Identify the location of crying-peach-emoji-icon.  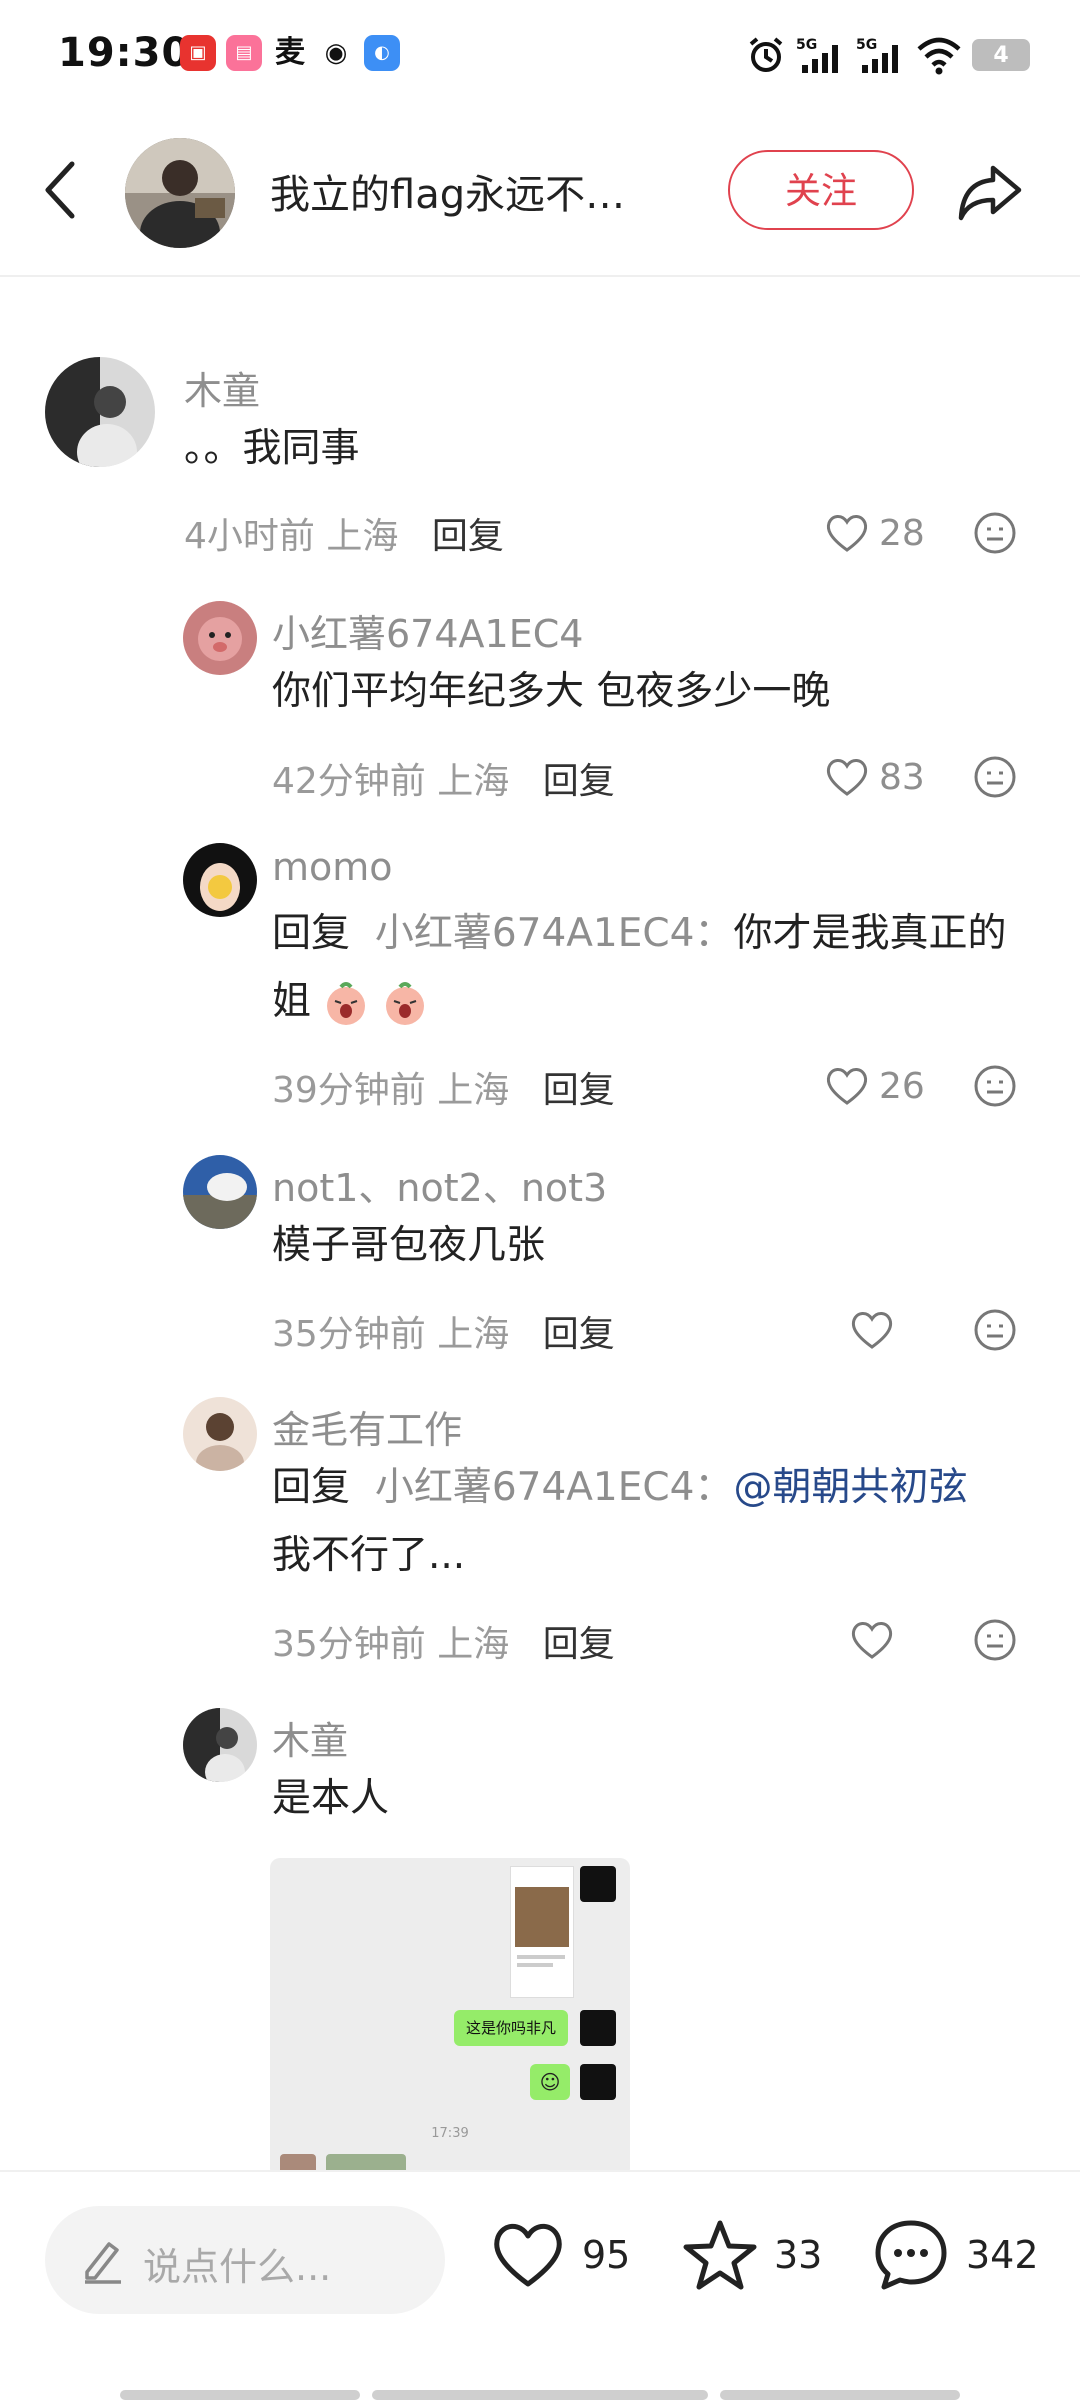
(404, 1003).